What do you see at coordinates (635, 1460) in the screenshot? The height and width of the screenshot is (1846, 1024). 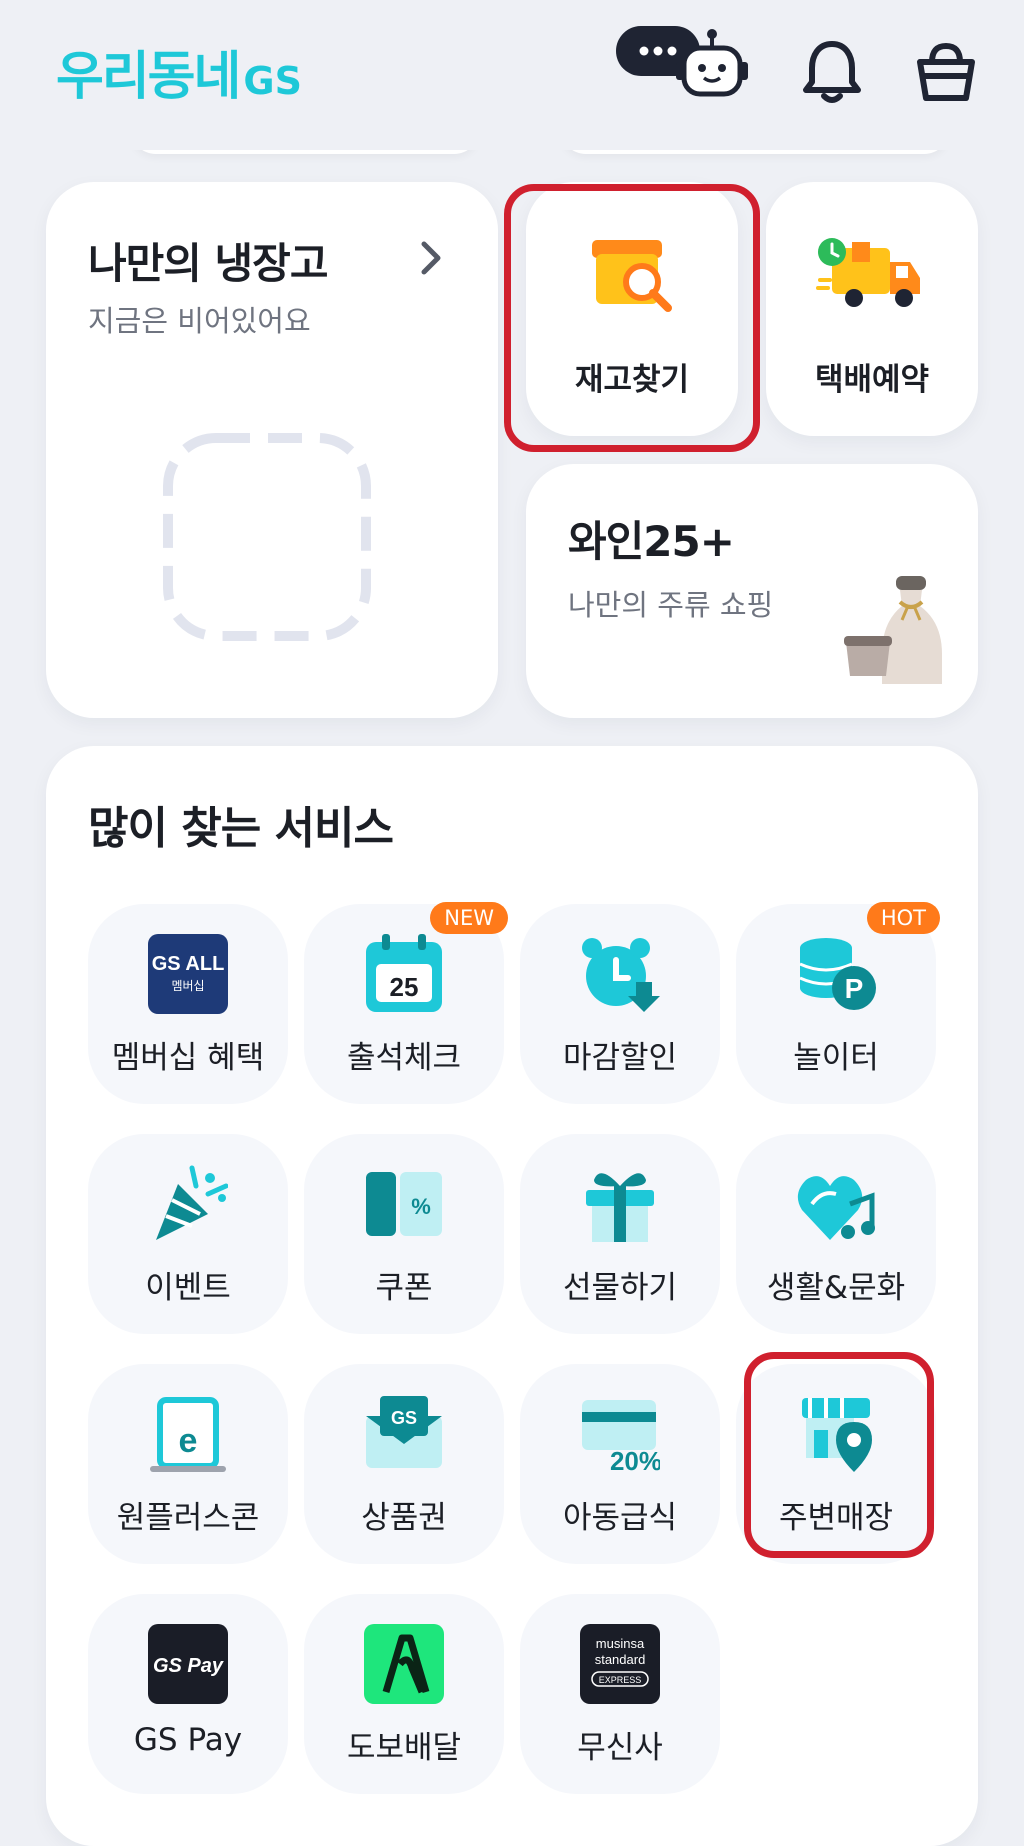 I see `svg-text: 20%` at bounding box center [635, 1460].